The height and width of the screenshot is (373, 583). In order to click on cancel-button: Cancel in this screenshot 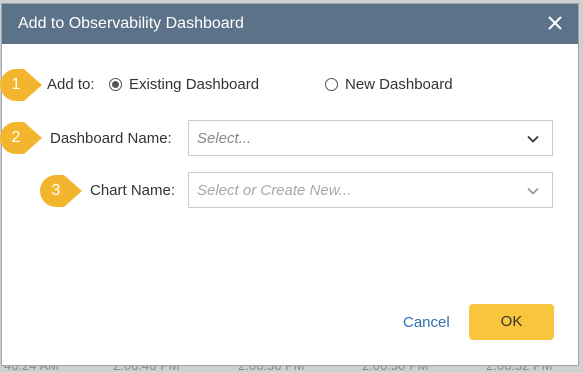, I will do `click(426, 322)`.